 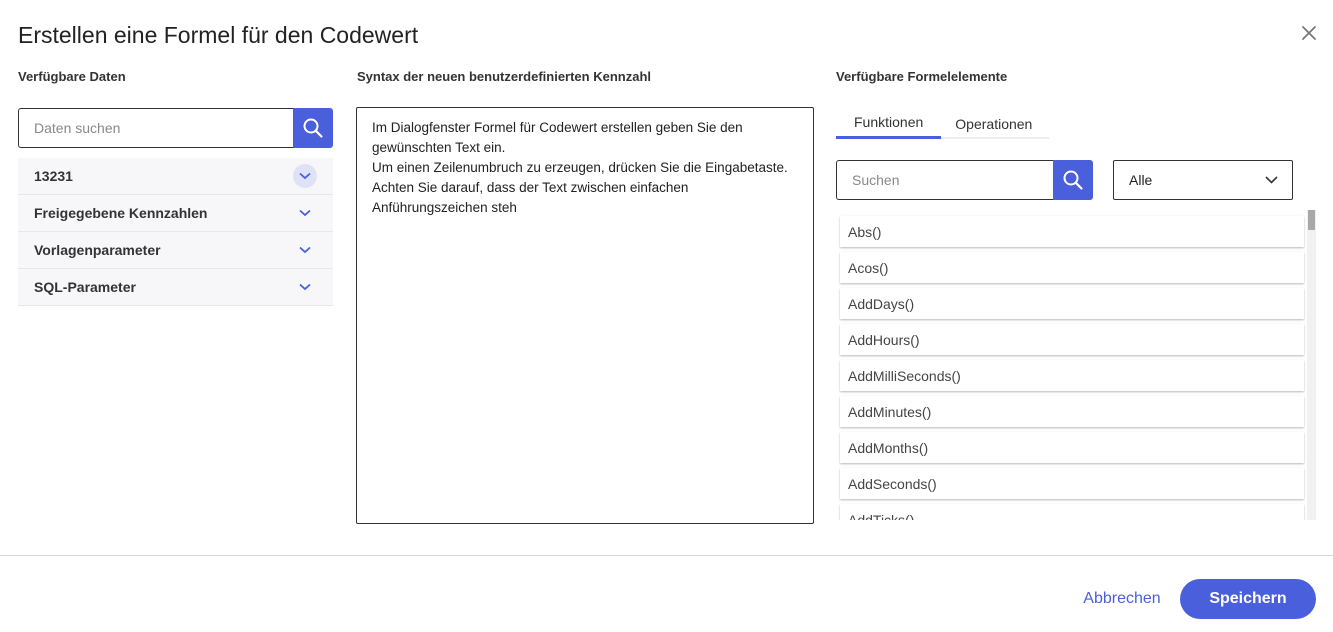 I want to click on data-search-input, so click(x=155, y=128).